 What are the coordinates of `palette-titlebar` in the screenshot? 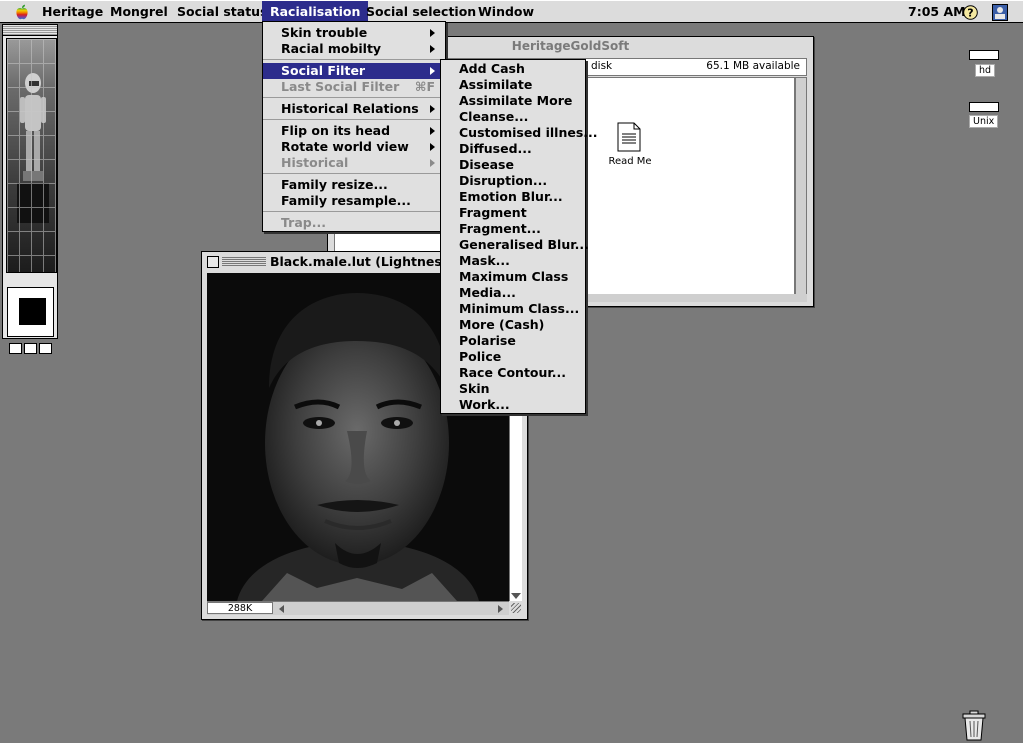 It's located at (30, 30).